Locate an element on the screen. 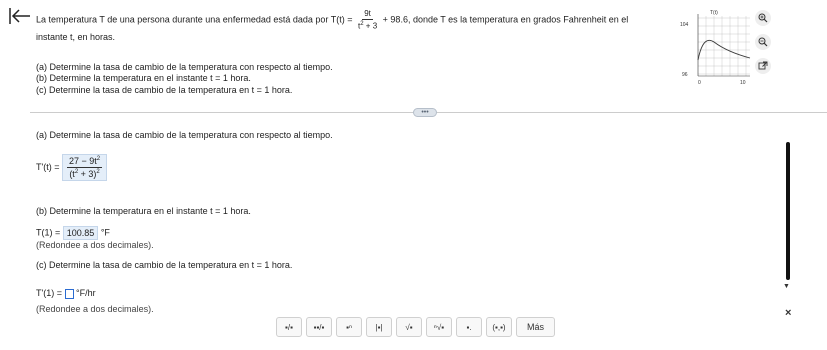  answer-c-lhs: T'(1) = is located at coordinates (49, 293).